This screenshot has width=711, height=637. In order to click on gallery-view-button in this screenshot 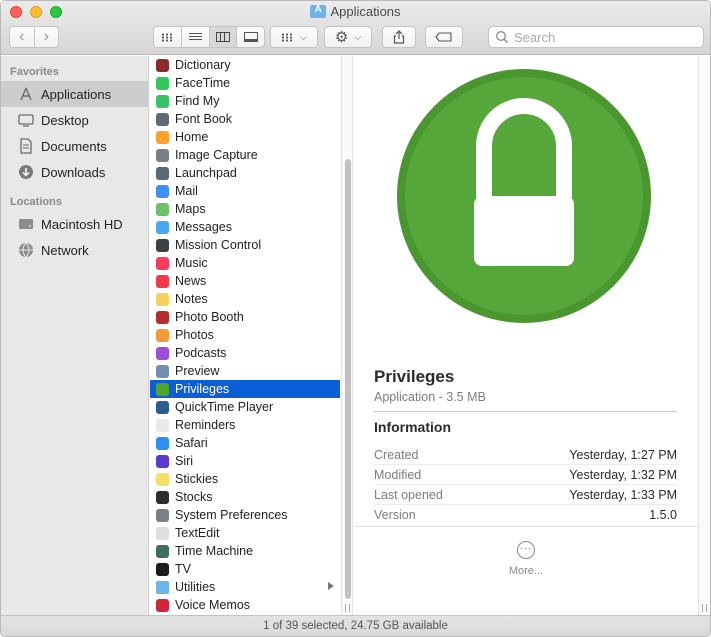, I will do `click(250, 37)`.